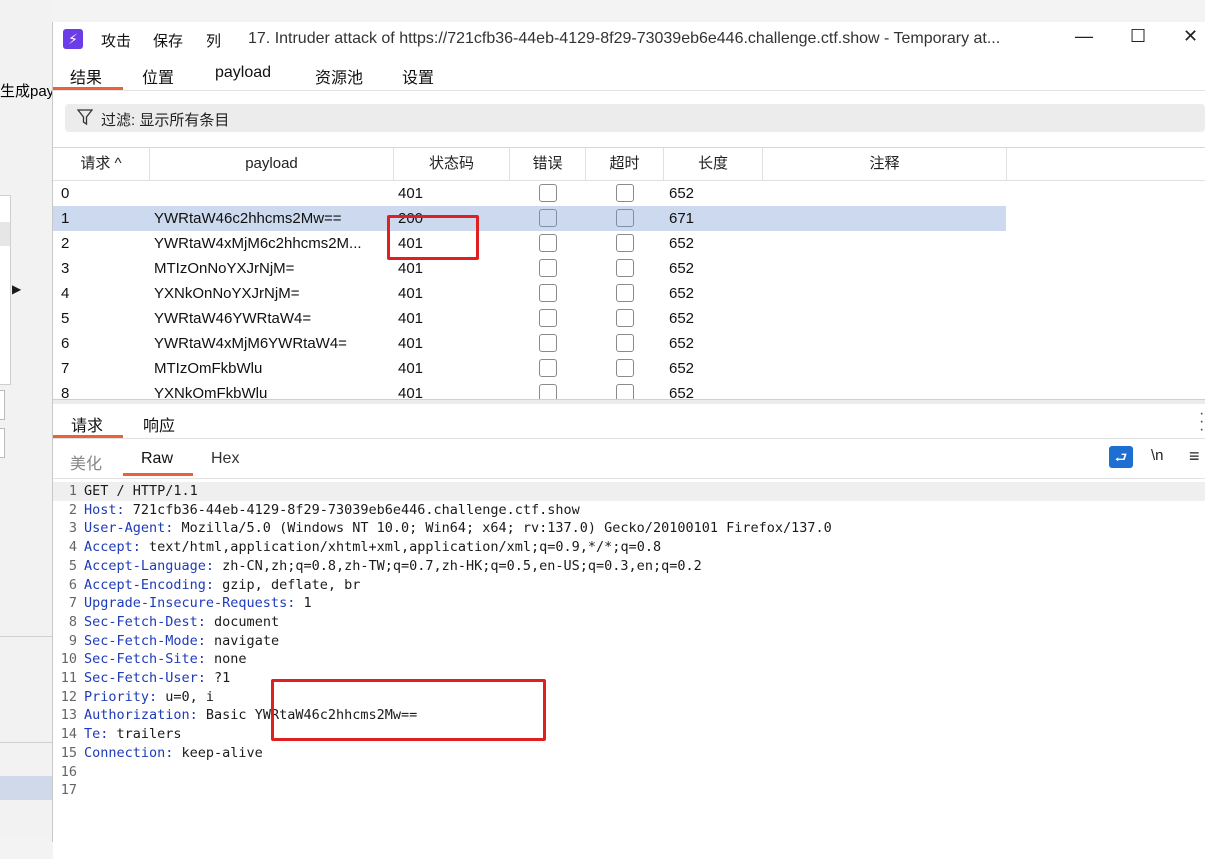 The height and width of the screenshot is (859, 1205). What do you see at coordinates (408, 710) in the screenshot?
I see `auth-highlight-box` at bounding box center [408, 710].